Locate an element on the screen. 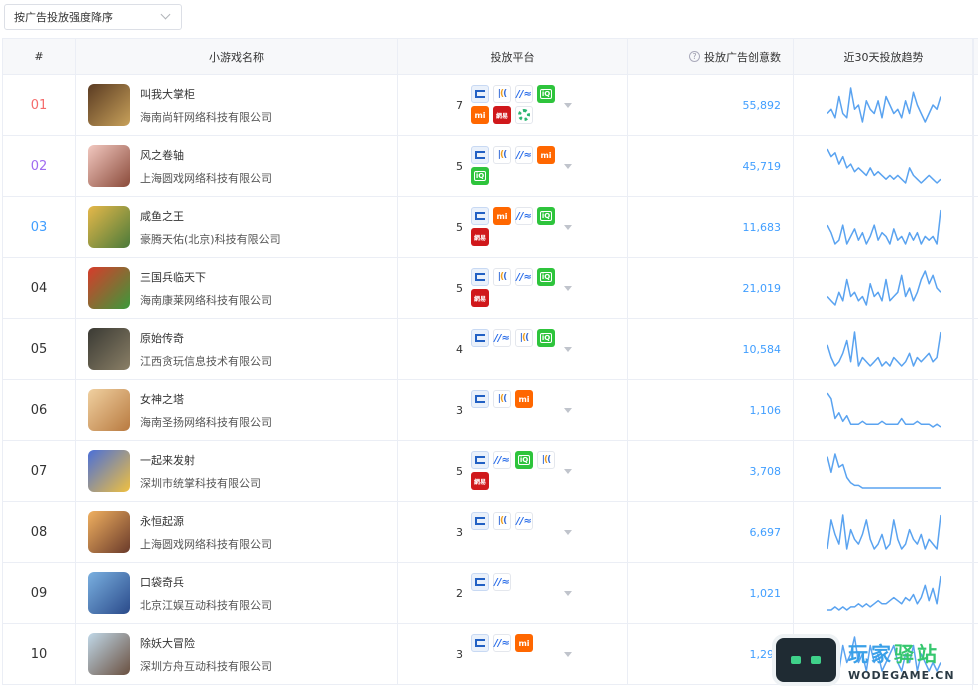 This screenshot has height=690, width=978. game-name-cell: 女神之塔 海南圣扬网络科技有限公司 is located at coordinates (237, 410).